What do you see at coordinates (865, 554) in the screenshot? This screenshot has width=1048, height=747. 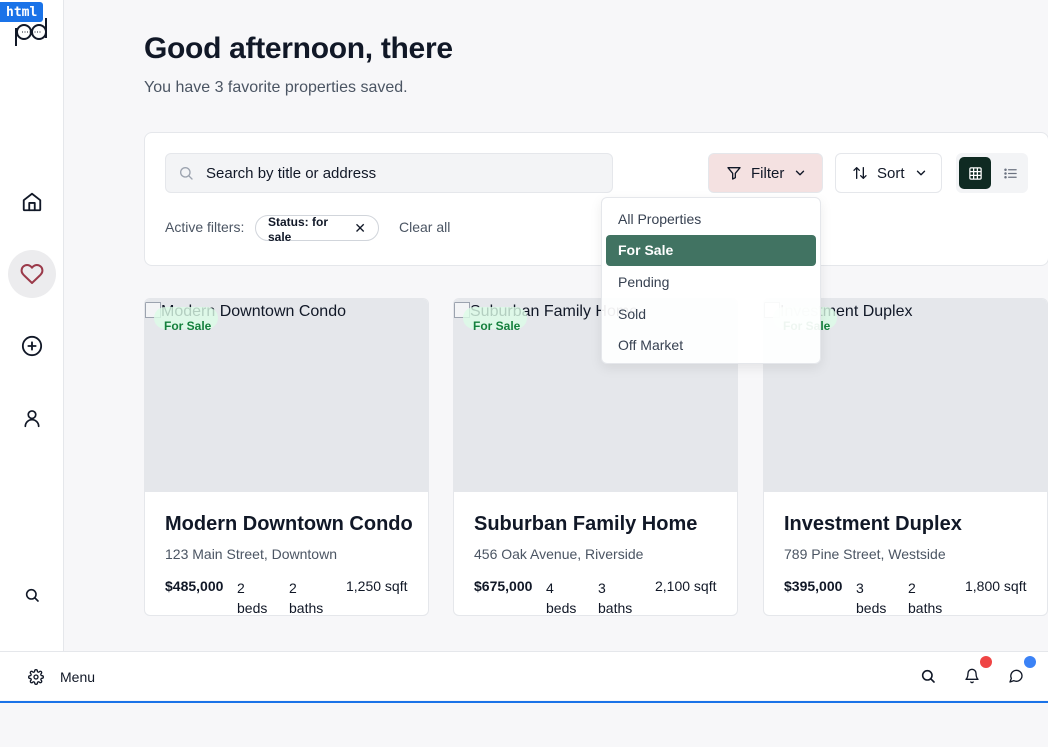 I see `property-address: 789 Pine Street, Westside` at bounding box center [865, 554].